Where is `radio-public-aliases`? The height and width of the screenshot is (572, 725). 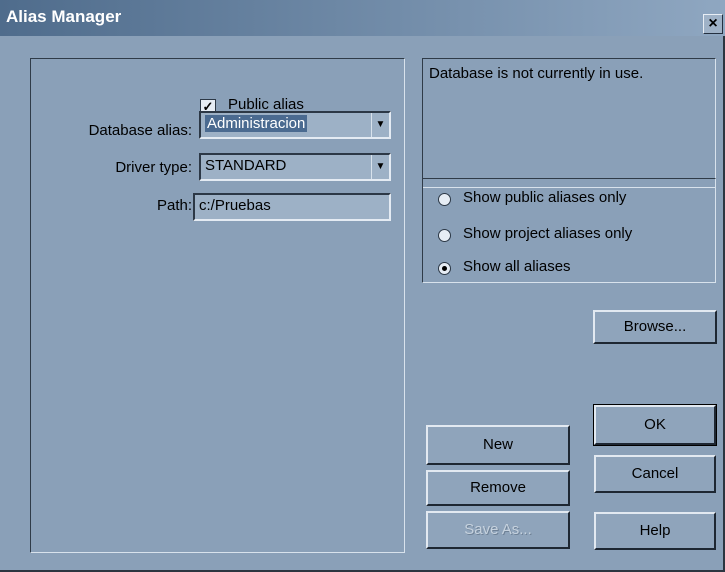
radio-public-aliases is located at coordinates (444, 199).